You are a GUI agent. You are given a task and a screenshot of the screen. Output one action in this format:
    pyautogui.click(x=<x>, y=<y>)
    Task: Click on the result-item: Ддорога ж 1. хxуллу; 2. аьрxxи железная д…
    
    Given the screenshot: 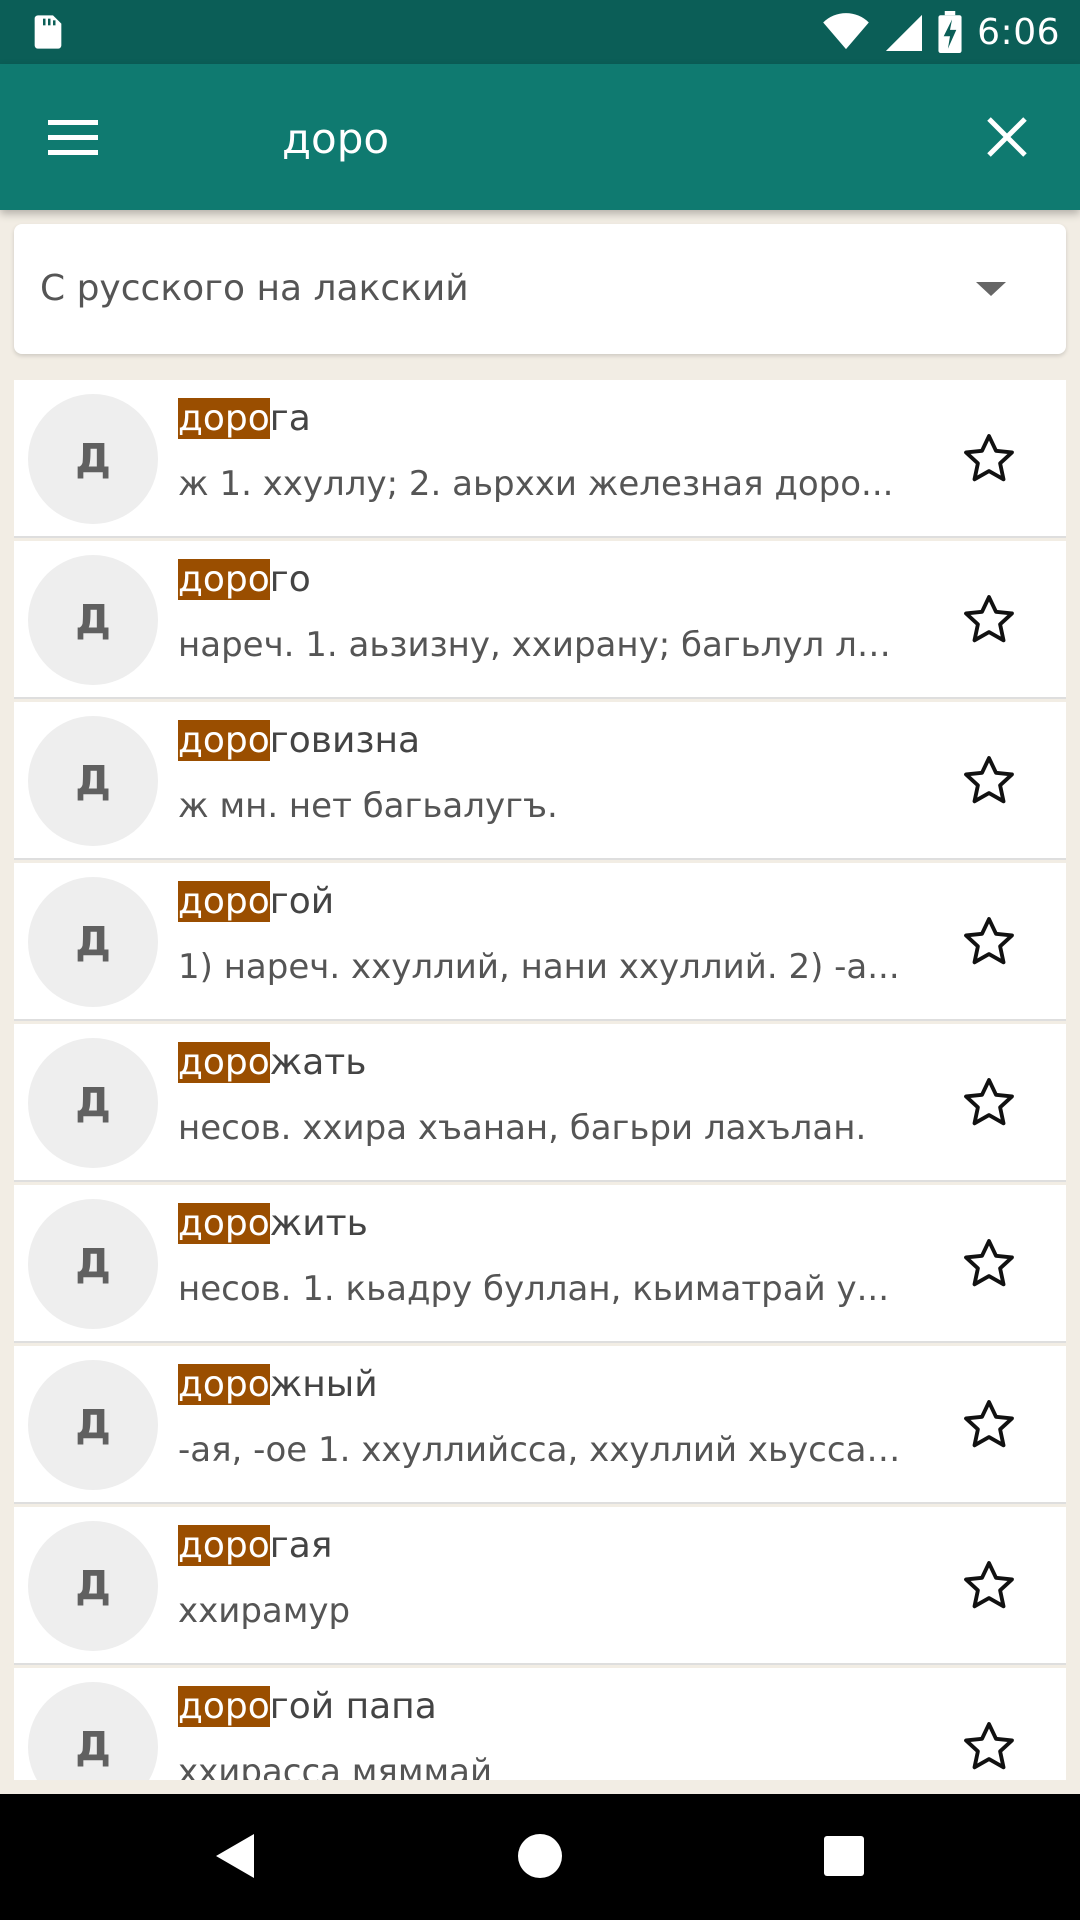 What is the action you would take?
    pyautogui.click(x=540, y=459)
    